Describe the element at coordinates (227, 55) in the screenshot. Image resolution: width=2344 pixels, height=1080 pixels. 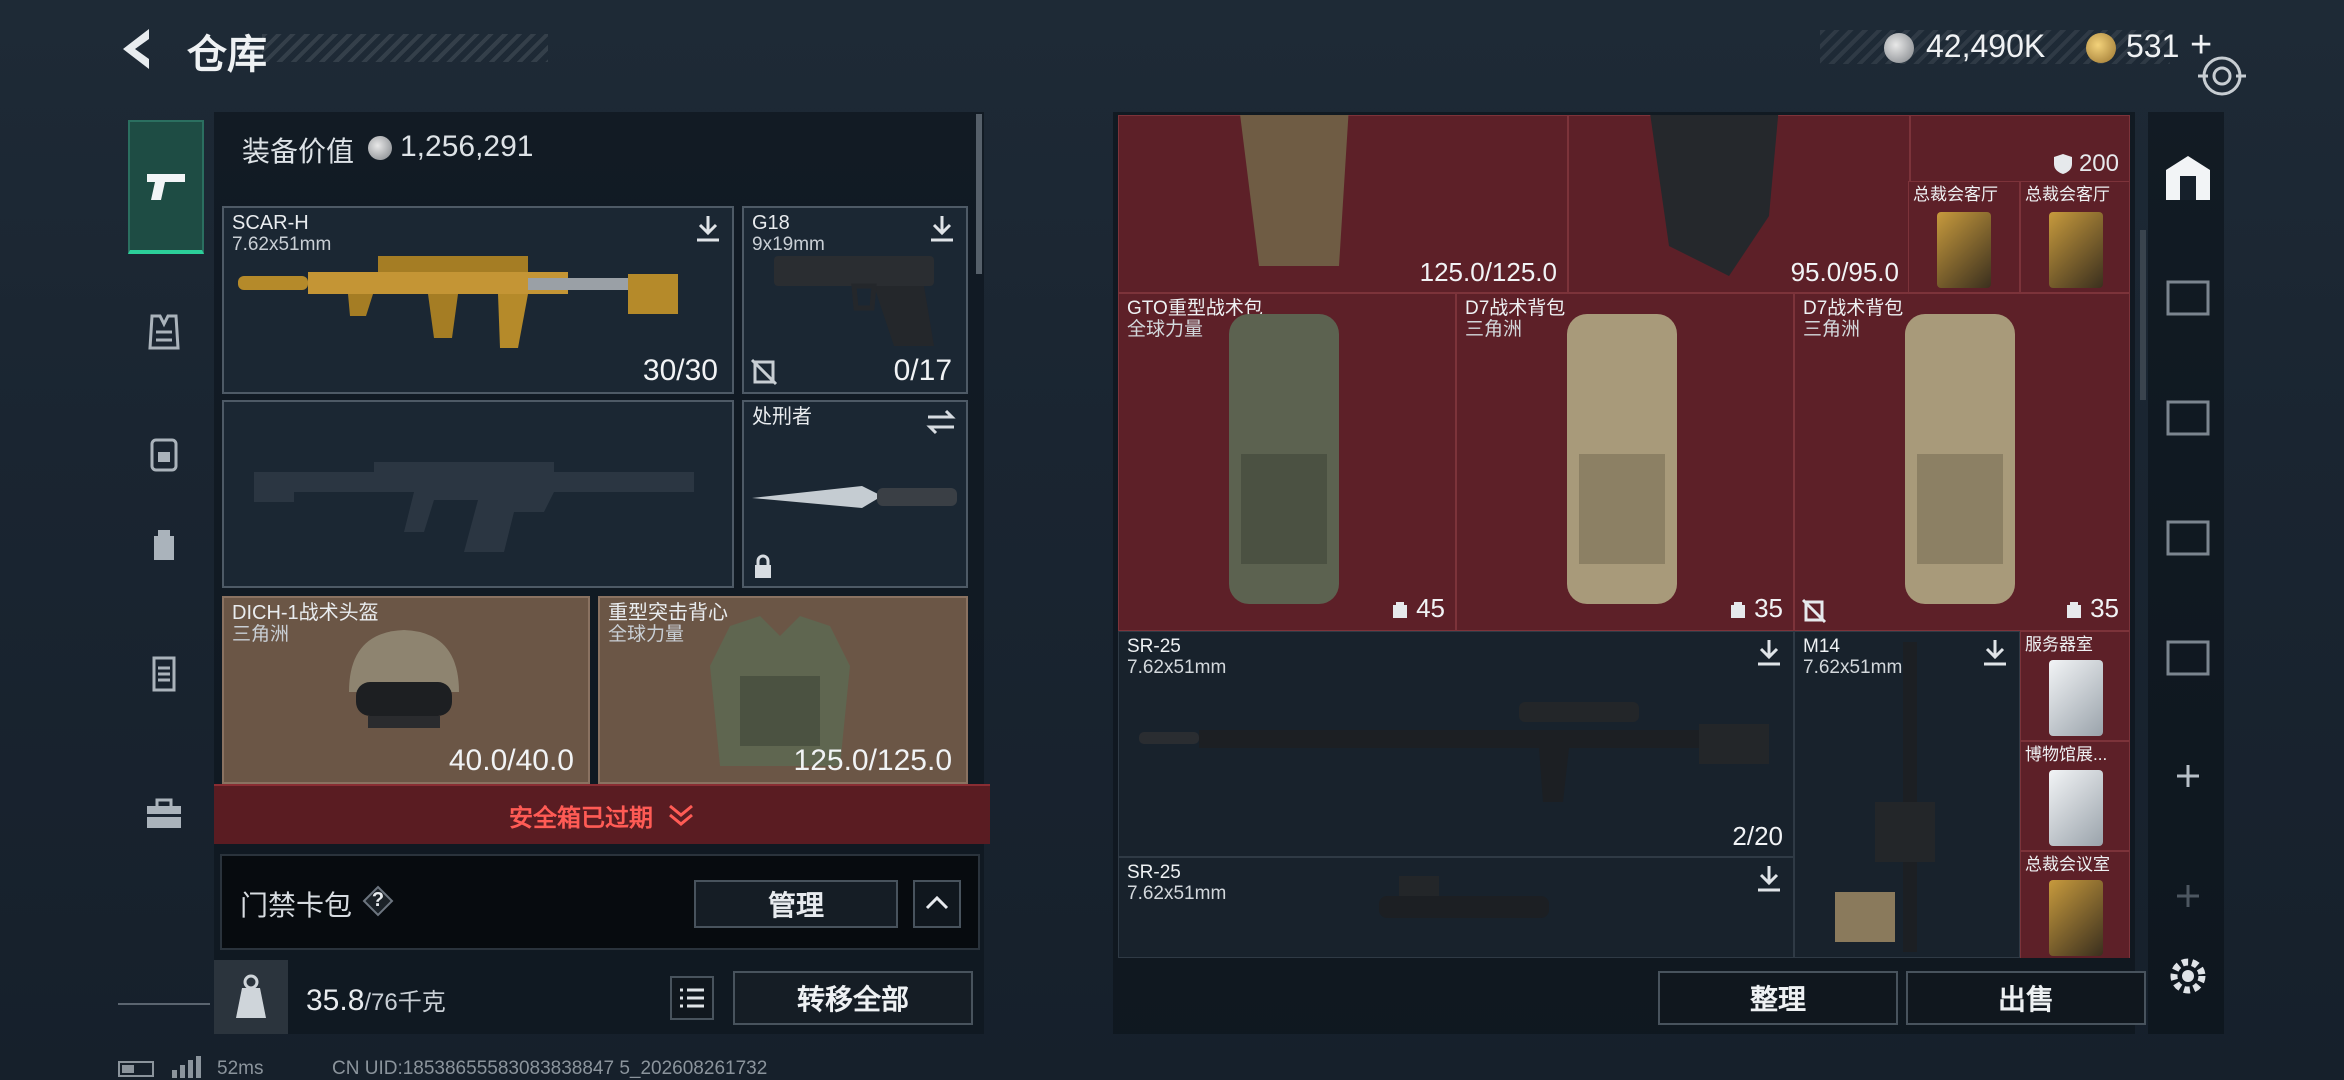
I see `page-title: 仓库` at that location.